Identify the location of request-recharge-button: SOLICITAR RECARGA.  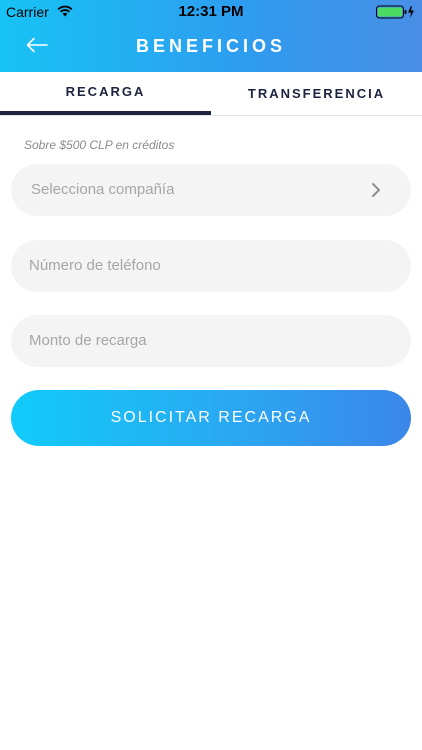
(211, 418).